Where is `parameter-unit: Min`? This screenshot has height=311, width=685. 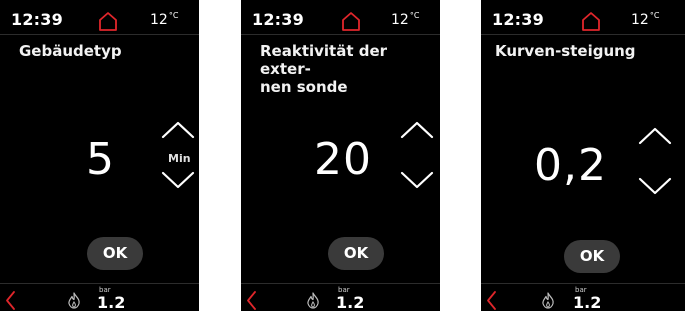 parameter-unit: Min is located at coordinates (179, 158).